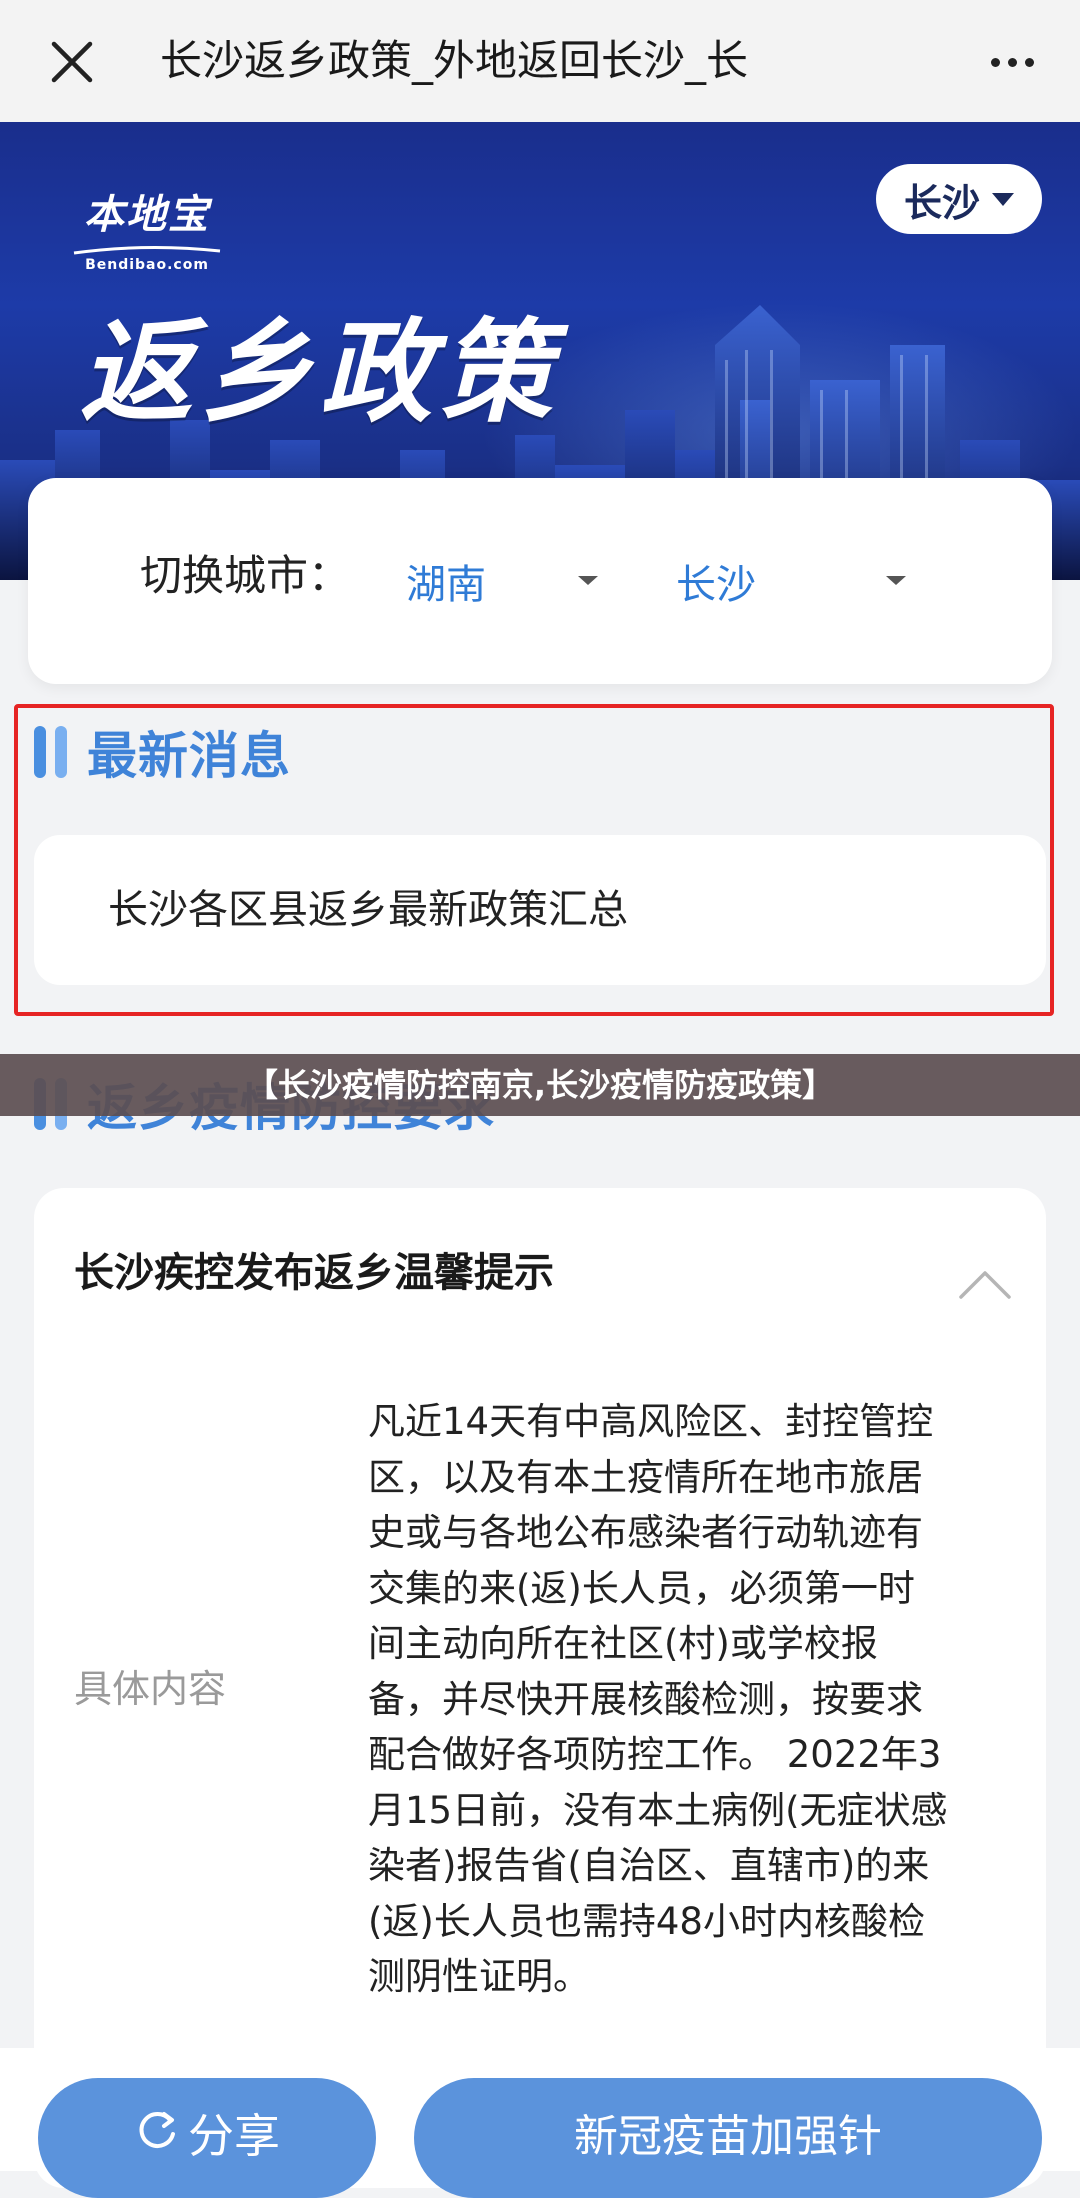 The width and height of the screenshot is (1080, 2198). Describe the element at coordinates (641, 1588) in the screenshot. I see `content-line: 交集的来(返)长人员，必须第一时` at that location.